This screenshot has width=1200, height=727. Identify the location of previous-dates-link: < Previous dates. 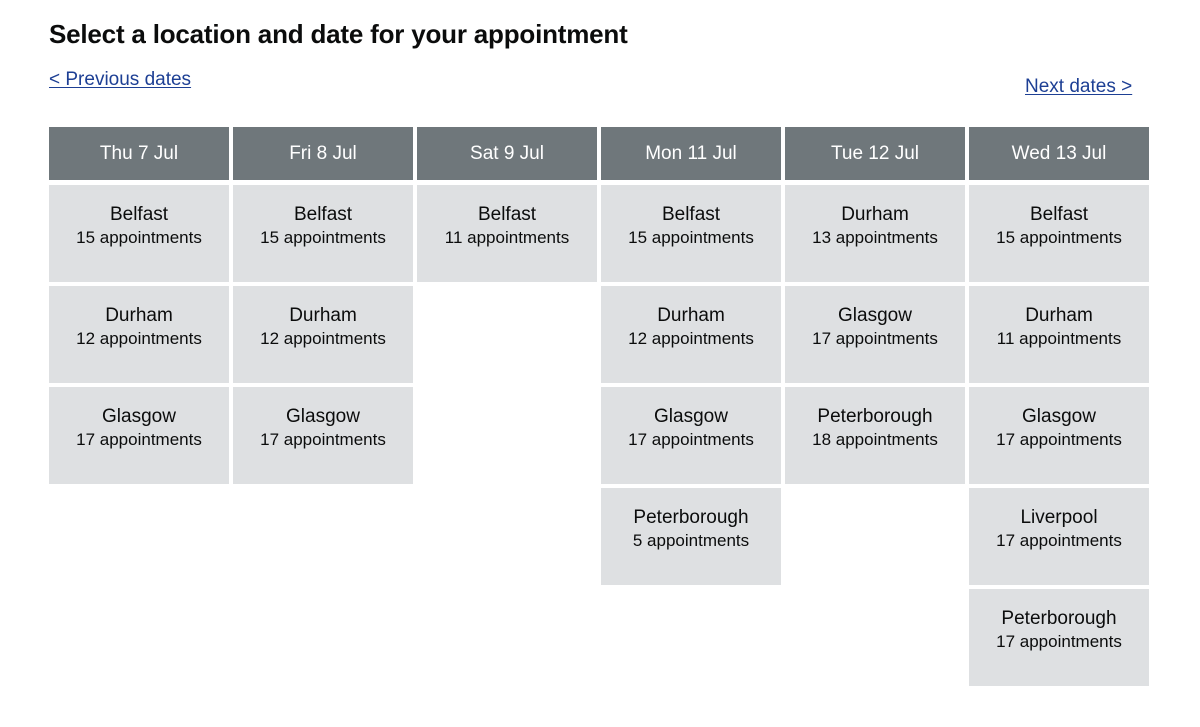
(120, 80).